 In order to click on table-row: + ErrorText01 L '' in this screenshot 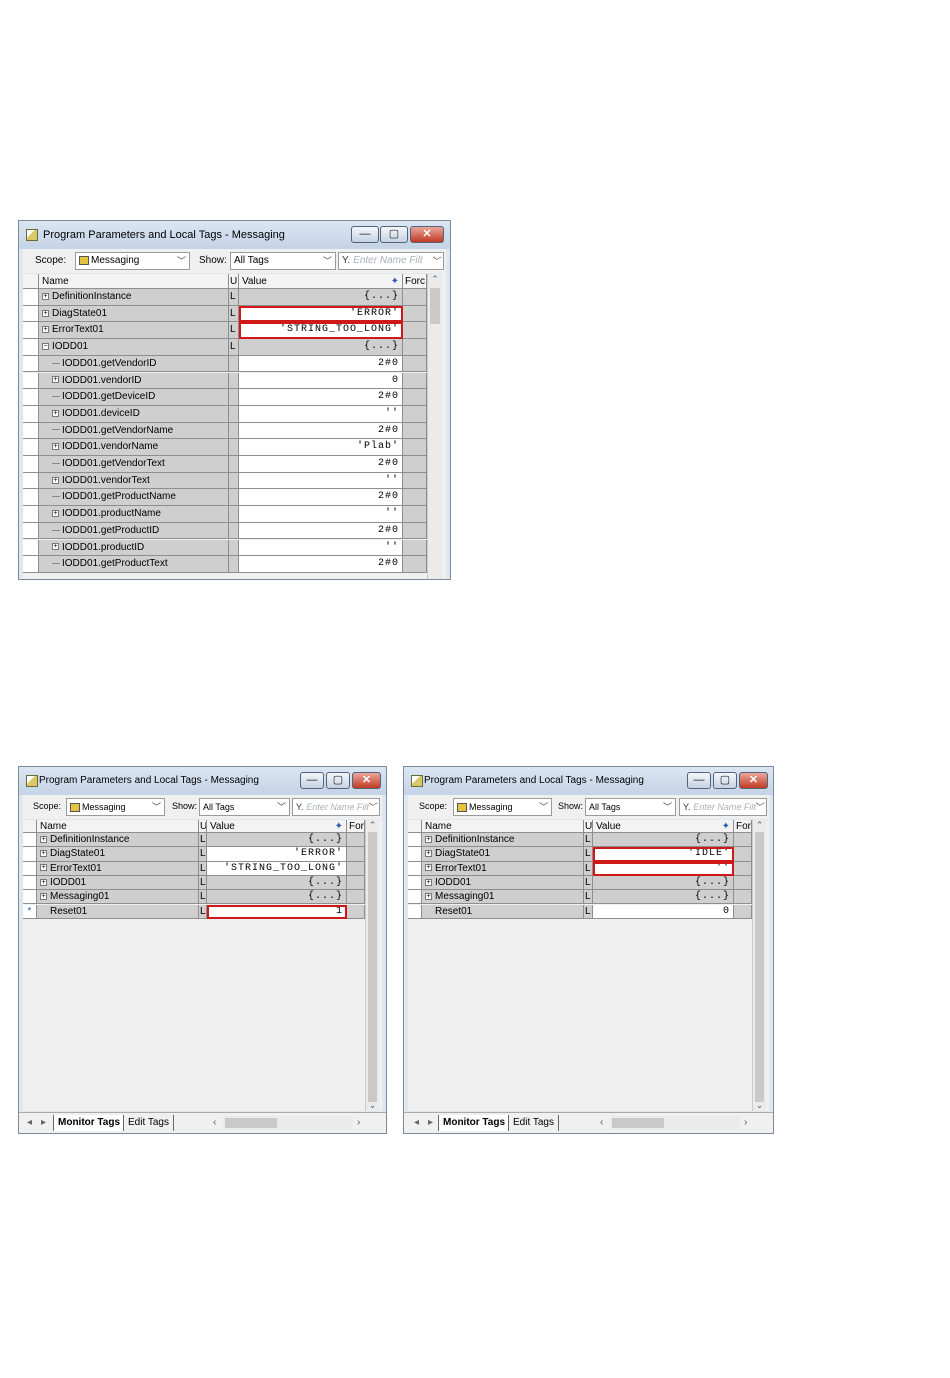, I will do `click(580, 868)`.